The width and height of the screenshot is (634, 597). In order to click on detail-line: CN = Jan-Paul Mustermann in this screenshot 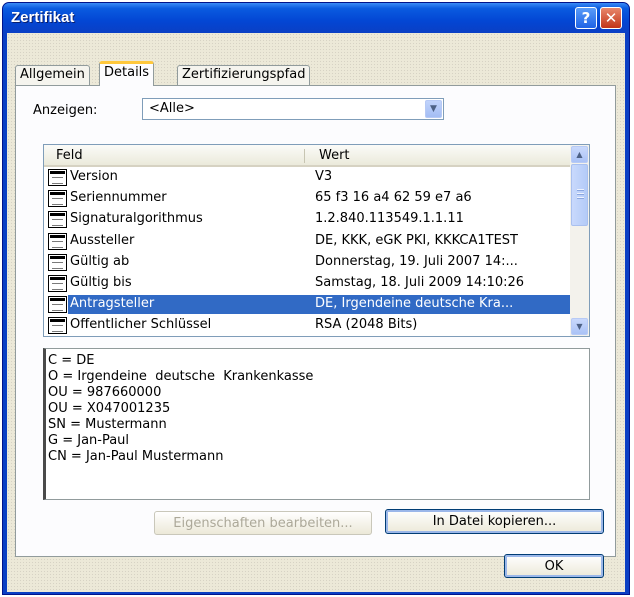, I will do `click(136, 456)`.